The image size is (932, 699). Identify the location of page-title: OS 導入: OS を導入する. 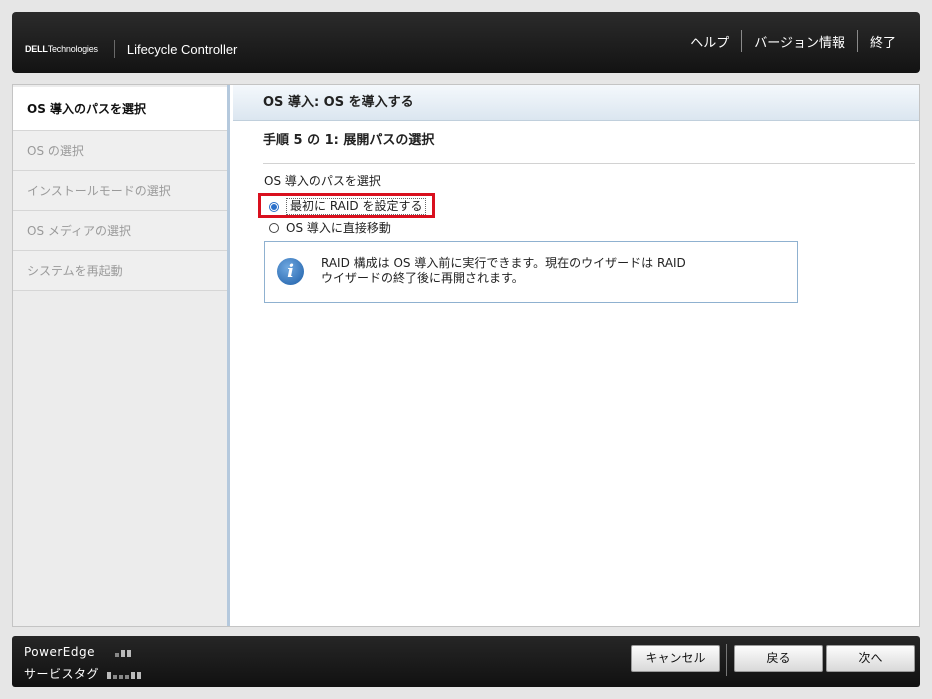
(576, 103).